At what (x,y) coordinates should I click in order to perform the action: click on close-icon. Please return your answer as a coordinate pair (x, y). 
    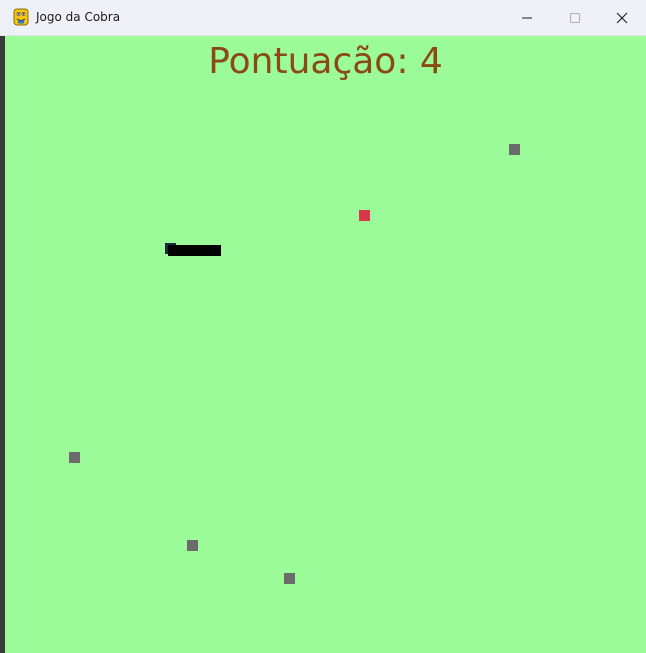
    Looking at the image, I should click on (622, 18).